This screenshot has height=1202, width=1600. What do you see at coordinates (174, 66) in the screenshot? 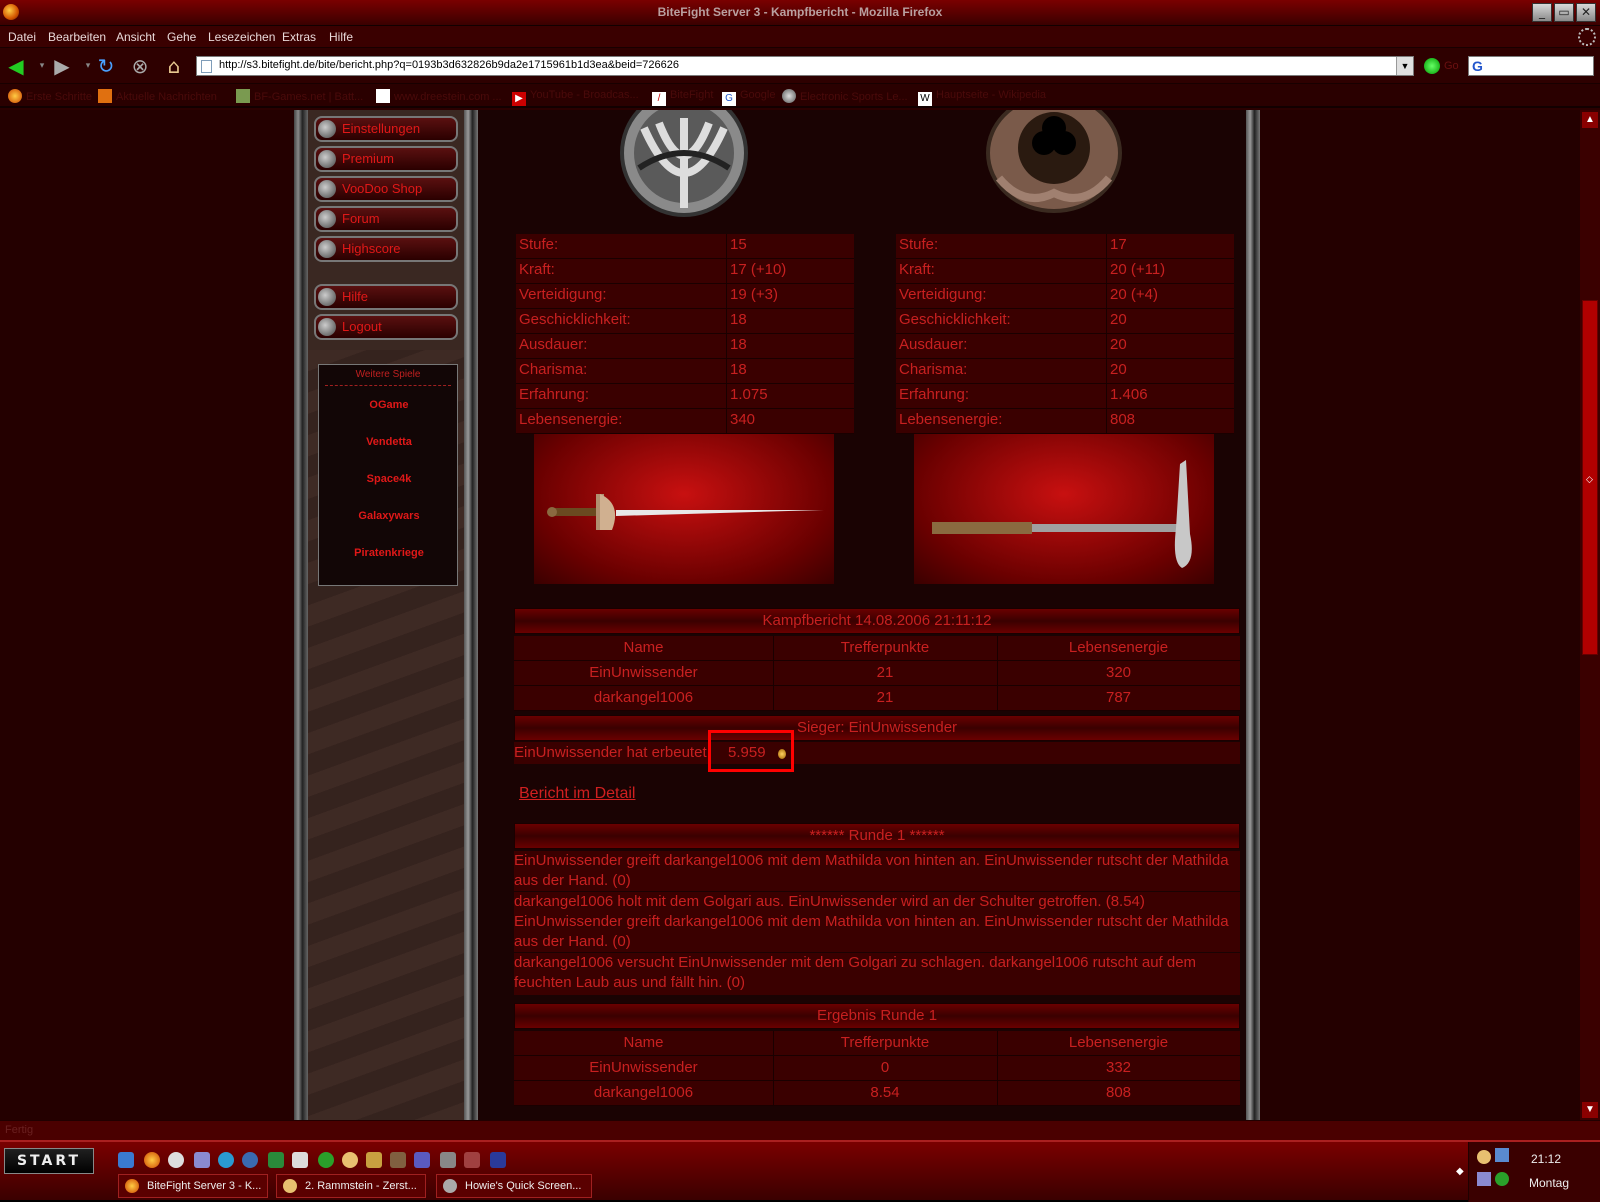
I see `home-icon: ⌂` at bounding box center [174, 66].